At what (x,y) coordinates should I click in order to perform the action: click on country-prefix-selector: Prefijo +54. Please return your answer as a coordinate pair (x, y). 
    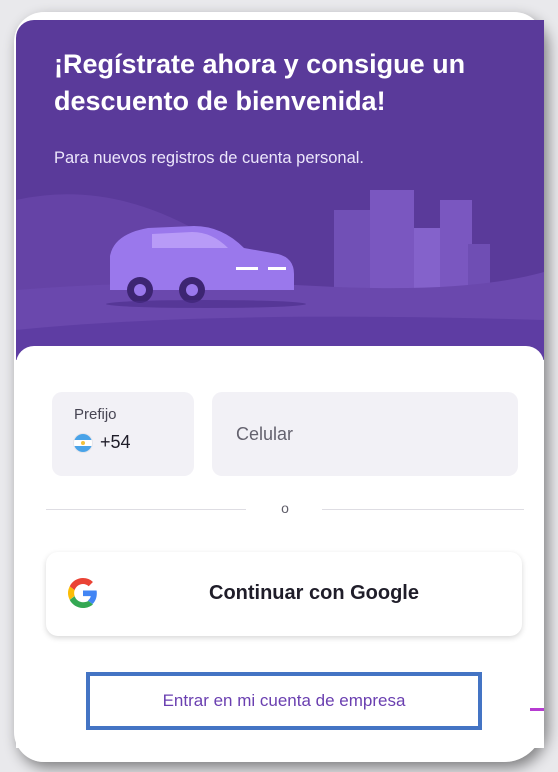
    Looking at the image, I should click on (123, 434).